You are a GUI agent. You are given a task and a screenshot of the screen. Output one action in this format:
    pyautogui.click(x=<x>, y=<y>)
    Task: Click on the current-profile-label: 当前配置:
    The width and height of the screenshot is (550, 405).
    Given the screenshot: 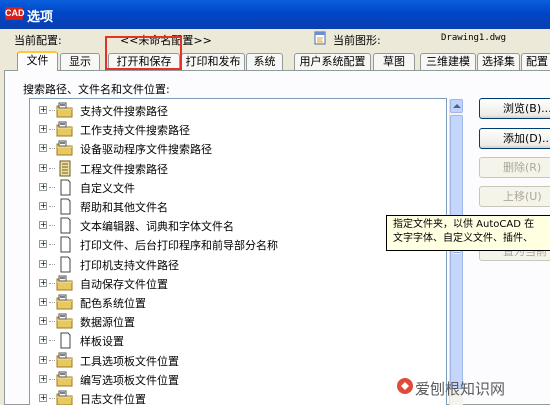 What is the action you would take?
    pyautogui.click(x=38, y=40)
    